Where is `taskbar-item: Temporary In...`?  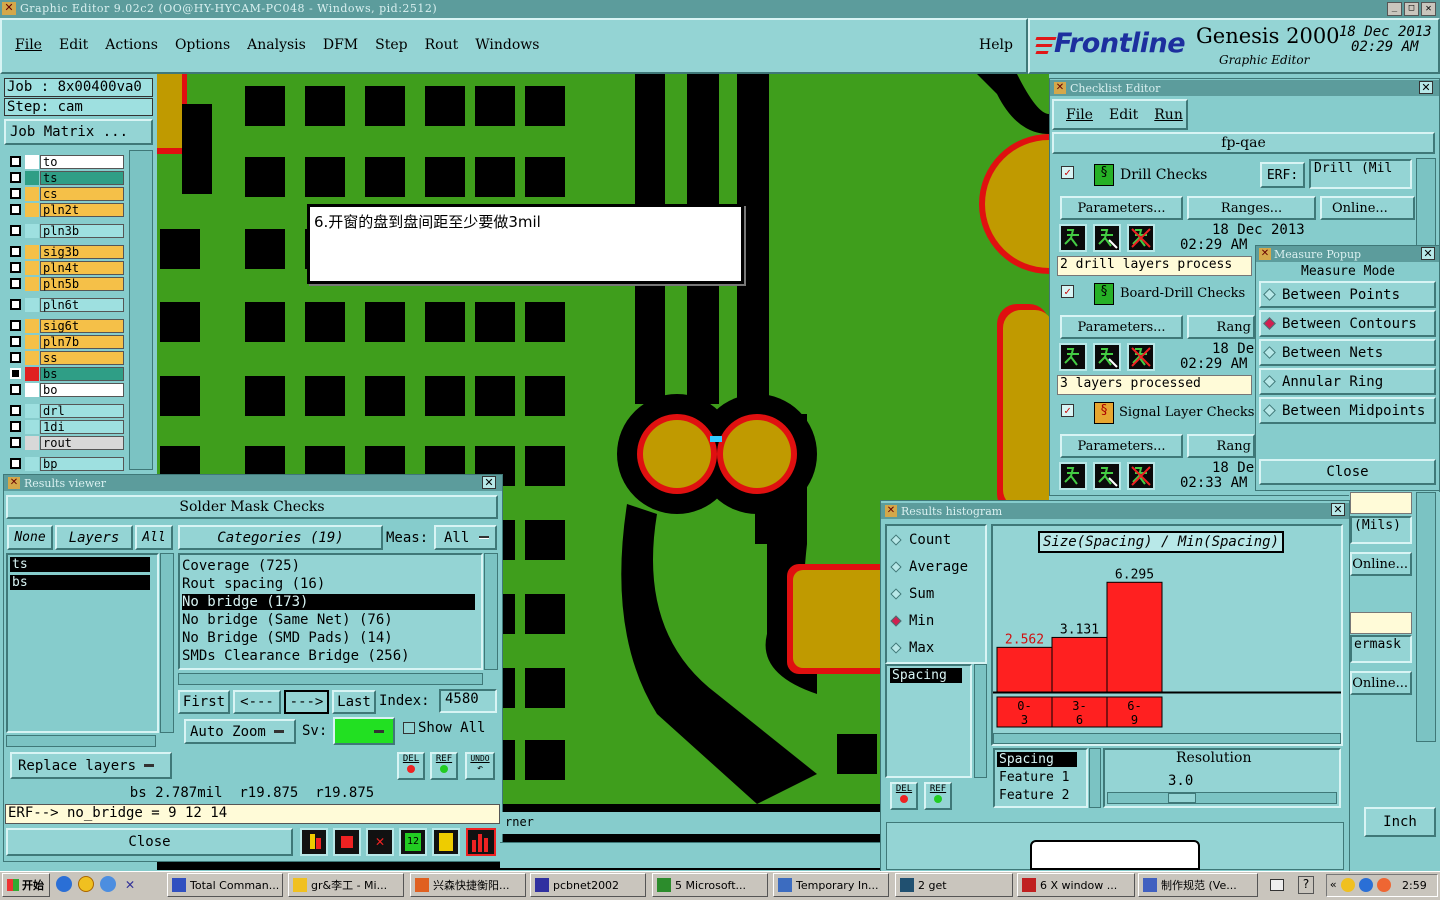
taskbar-item: Temporary In... is located at coordinates (831, 885).